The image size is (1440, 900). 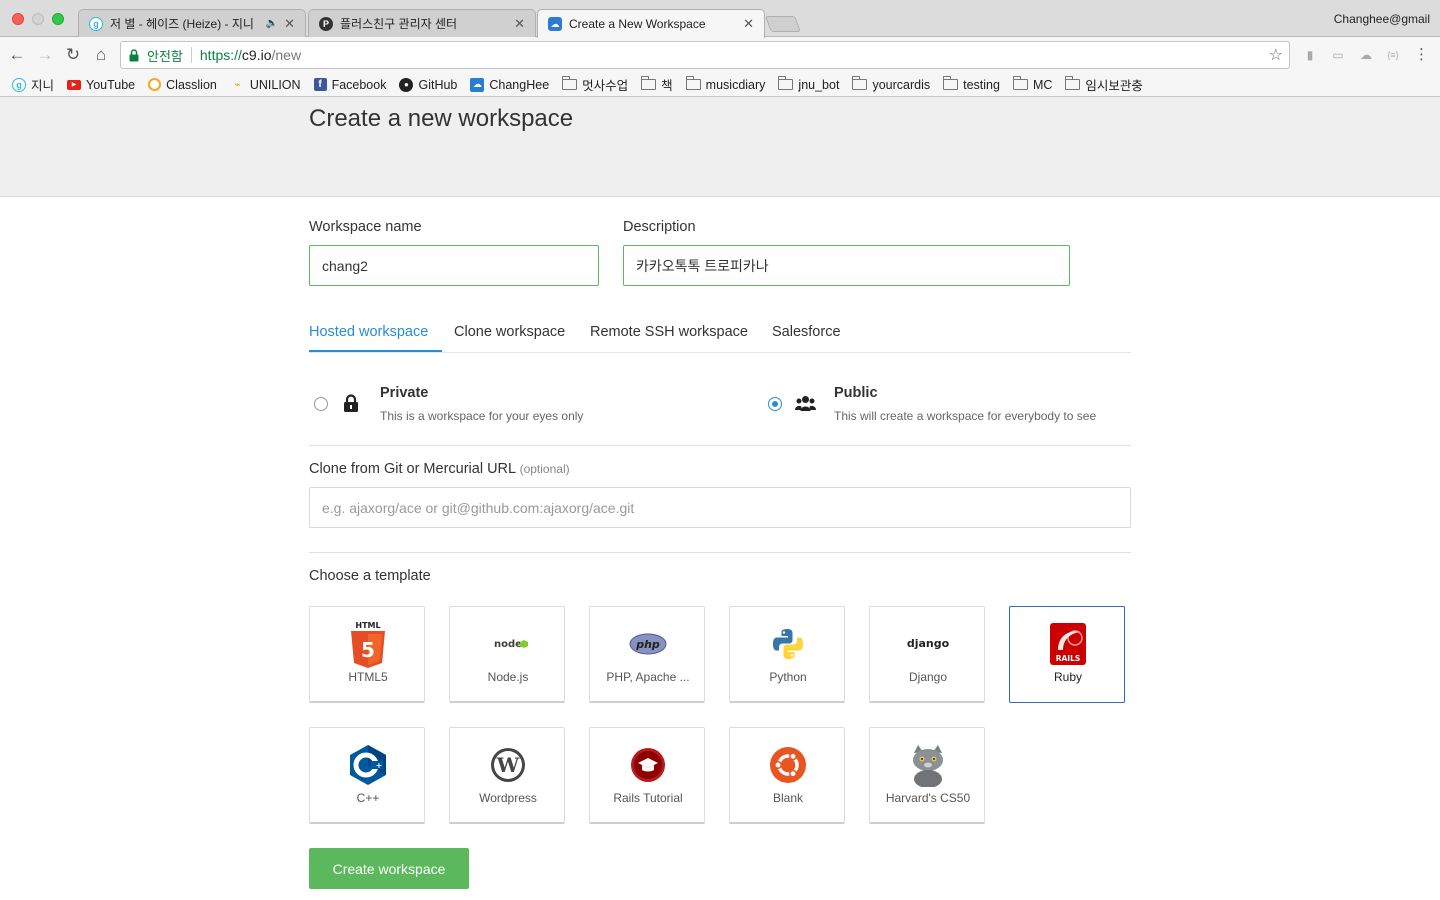 I want to click on url-path: /new, so click(x=286, y=55).